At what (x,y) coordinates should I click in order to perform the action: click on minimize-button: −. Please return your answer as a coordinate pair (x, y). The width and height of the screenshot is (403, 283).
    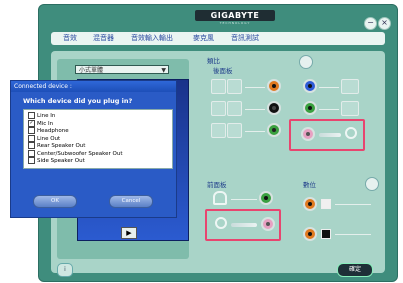
    Looking at the image, I should click on (370, 23).